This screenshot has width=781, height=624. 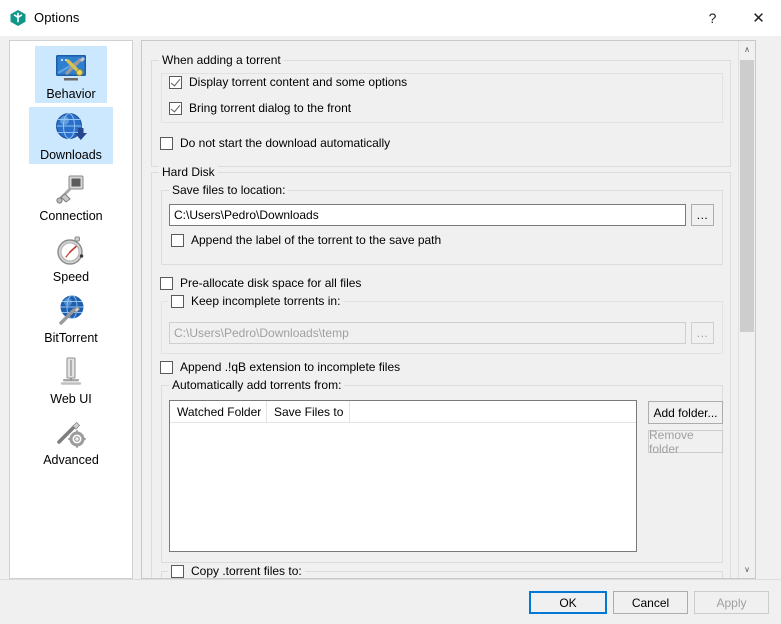 I want to click on group-label: Save files to location:, so click(x=229, y=190).